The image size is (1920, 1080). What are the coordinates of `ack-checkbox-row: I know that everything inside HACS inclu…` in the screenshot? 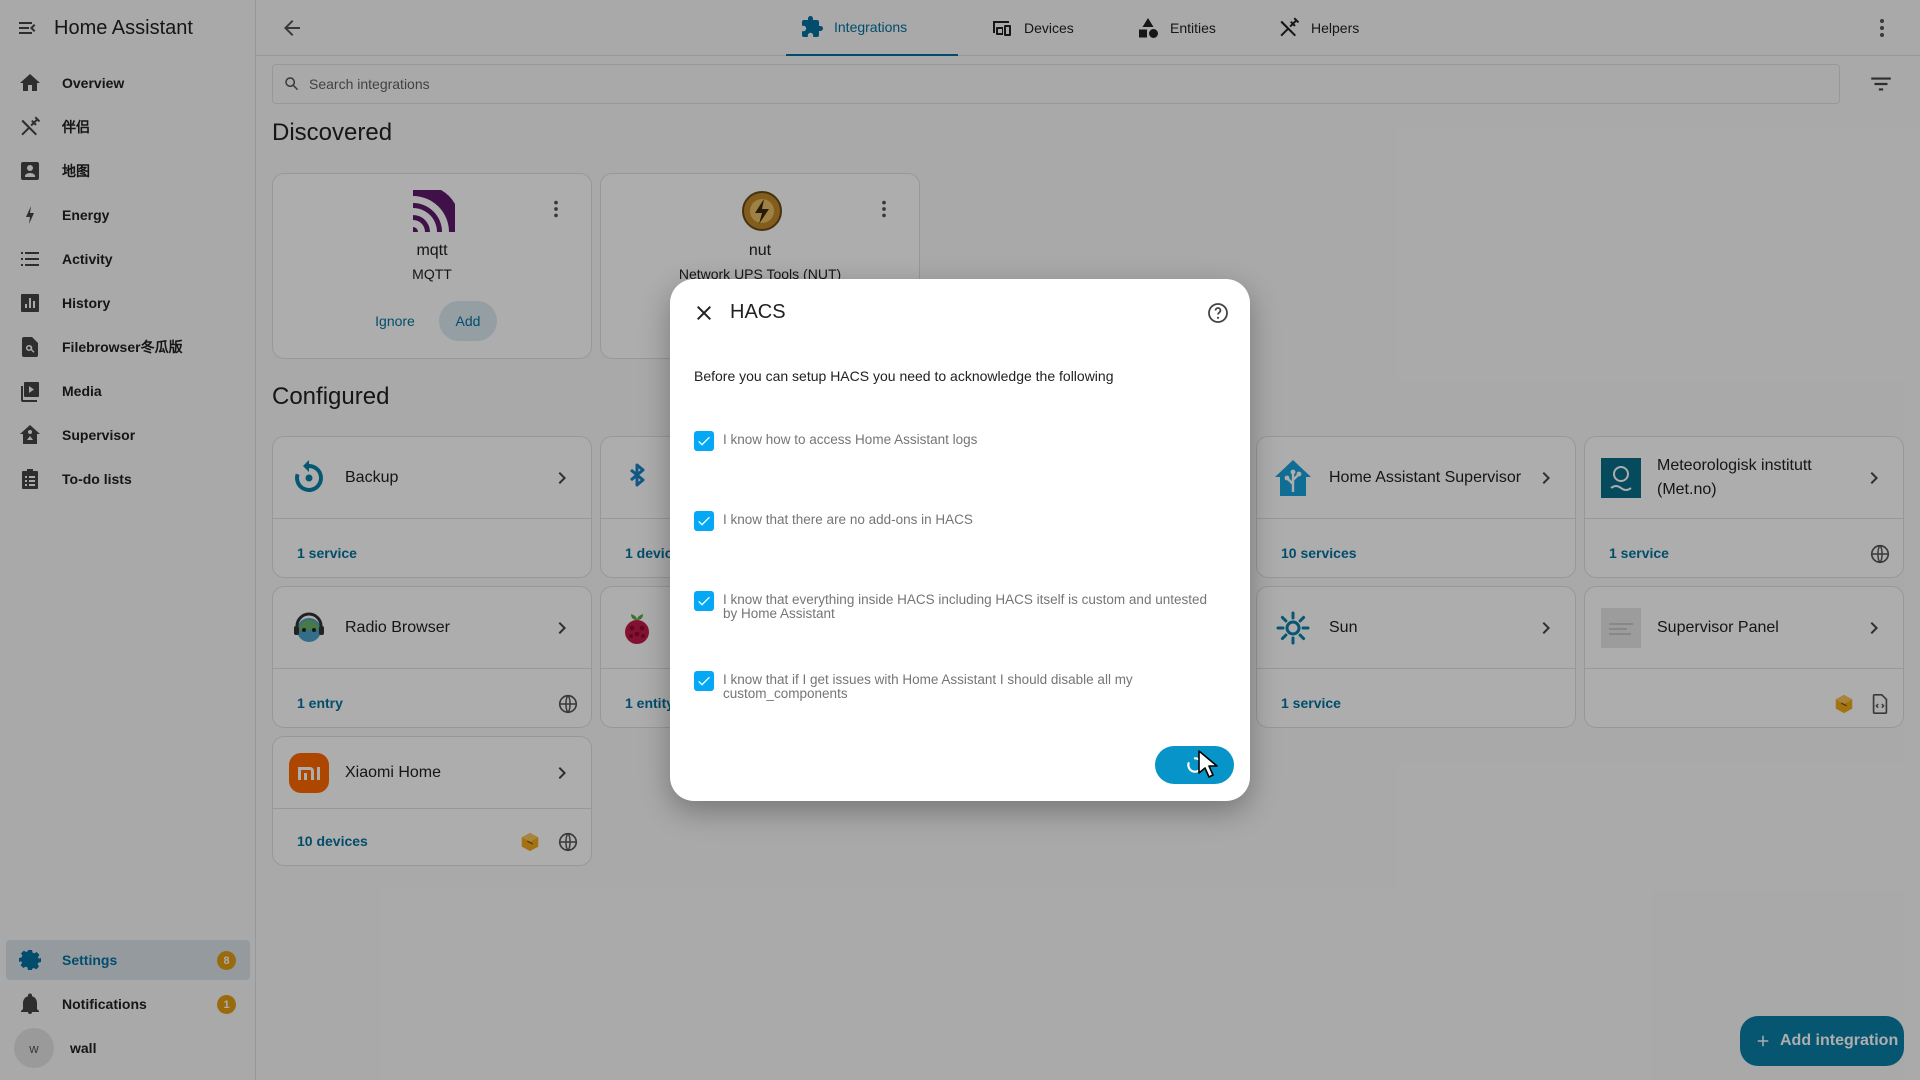 It's located at (959, 606).